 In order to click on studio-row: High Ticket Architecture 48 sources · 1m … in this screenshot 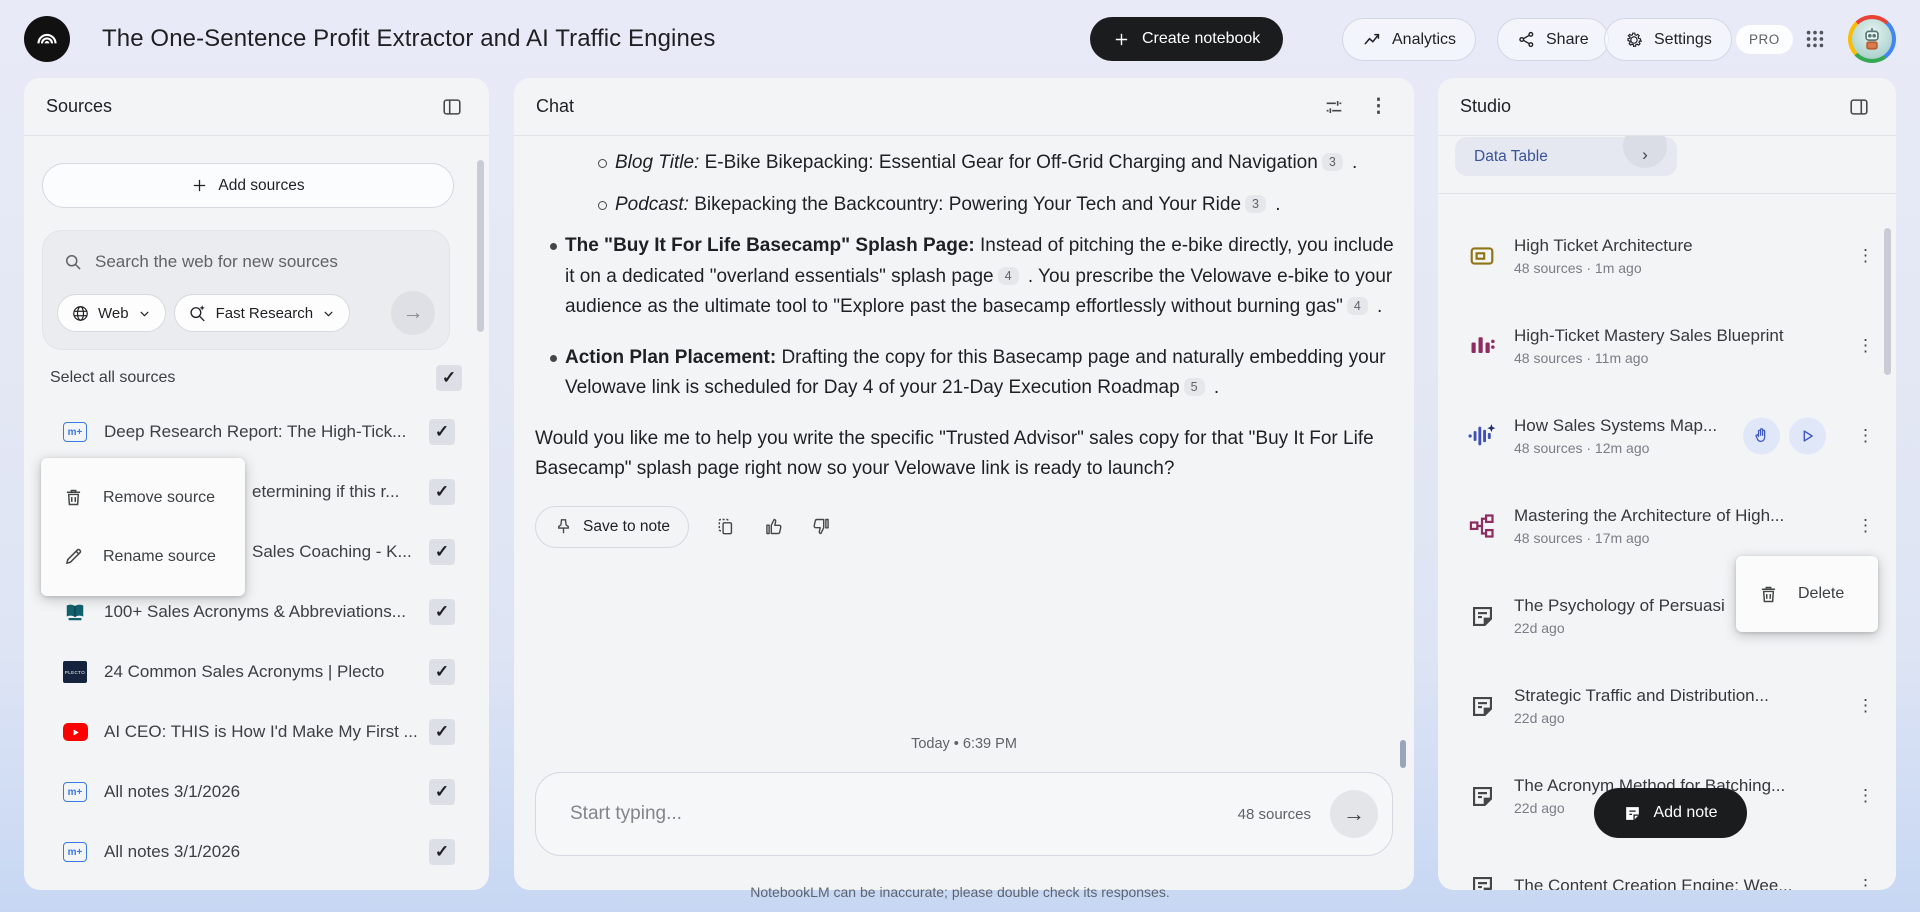, I will do `click(1667, 256)`.